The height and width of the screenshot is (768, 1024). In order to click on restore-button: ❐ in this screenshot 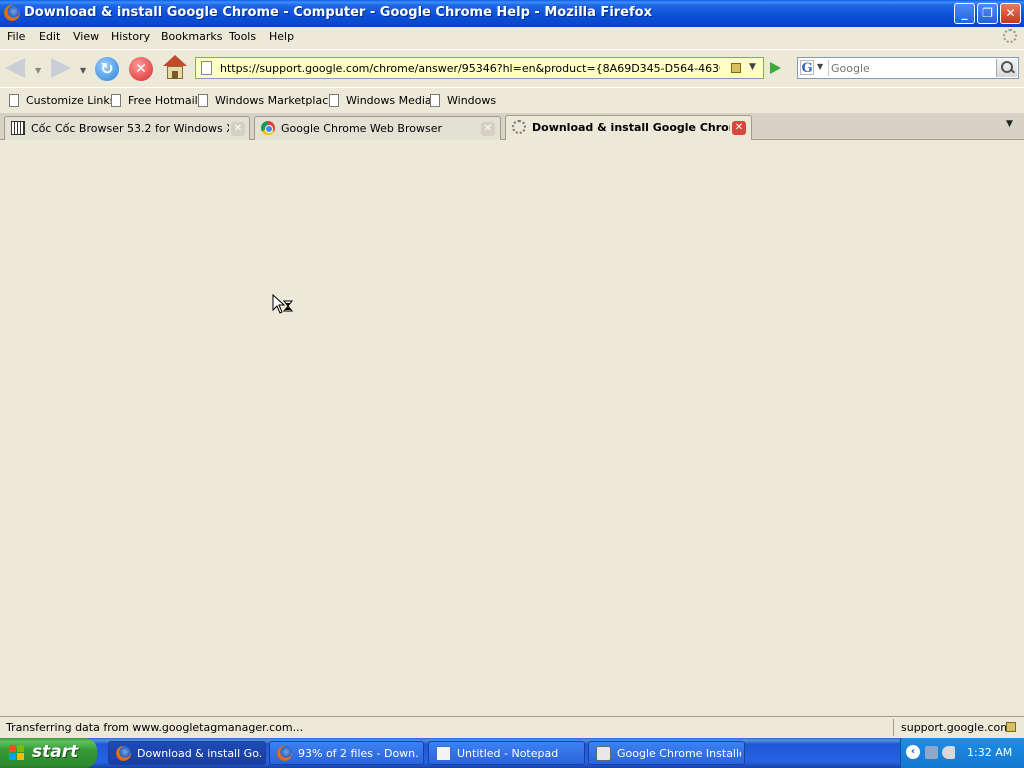, I will do `click(987, 13)`.